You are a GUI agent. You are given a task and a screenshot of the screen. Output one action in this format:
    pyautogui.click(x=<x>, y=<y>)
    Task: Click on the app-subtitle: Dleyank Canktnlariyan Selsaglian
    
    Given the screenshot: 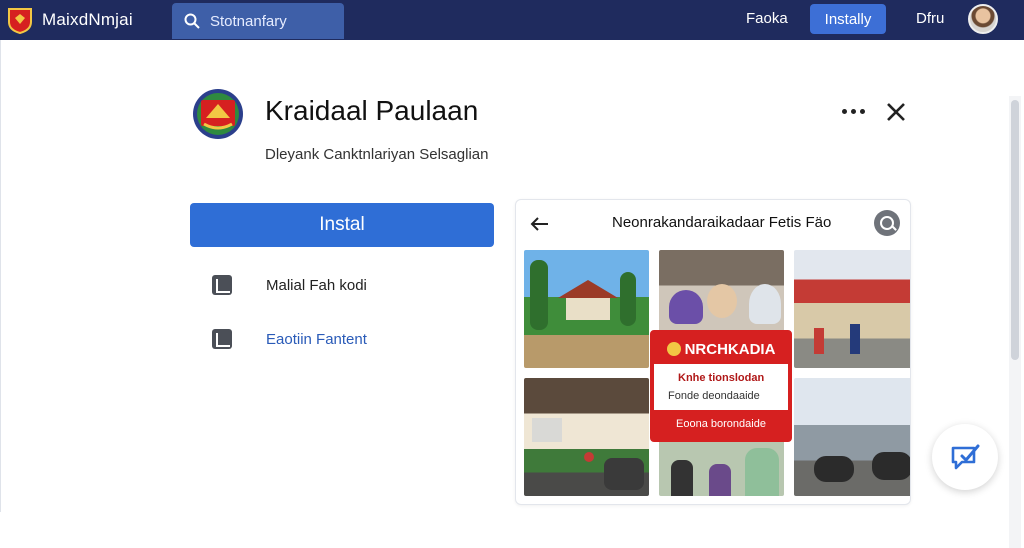 What is the action you would take?
    pyautogui.click(x=377, y=154)
    